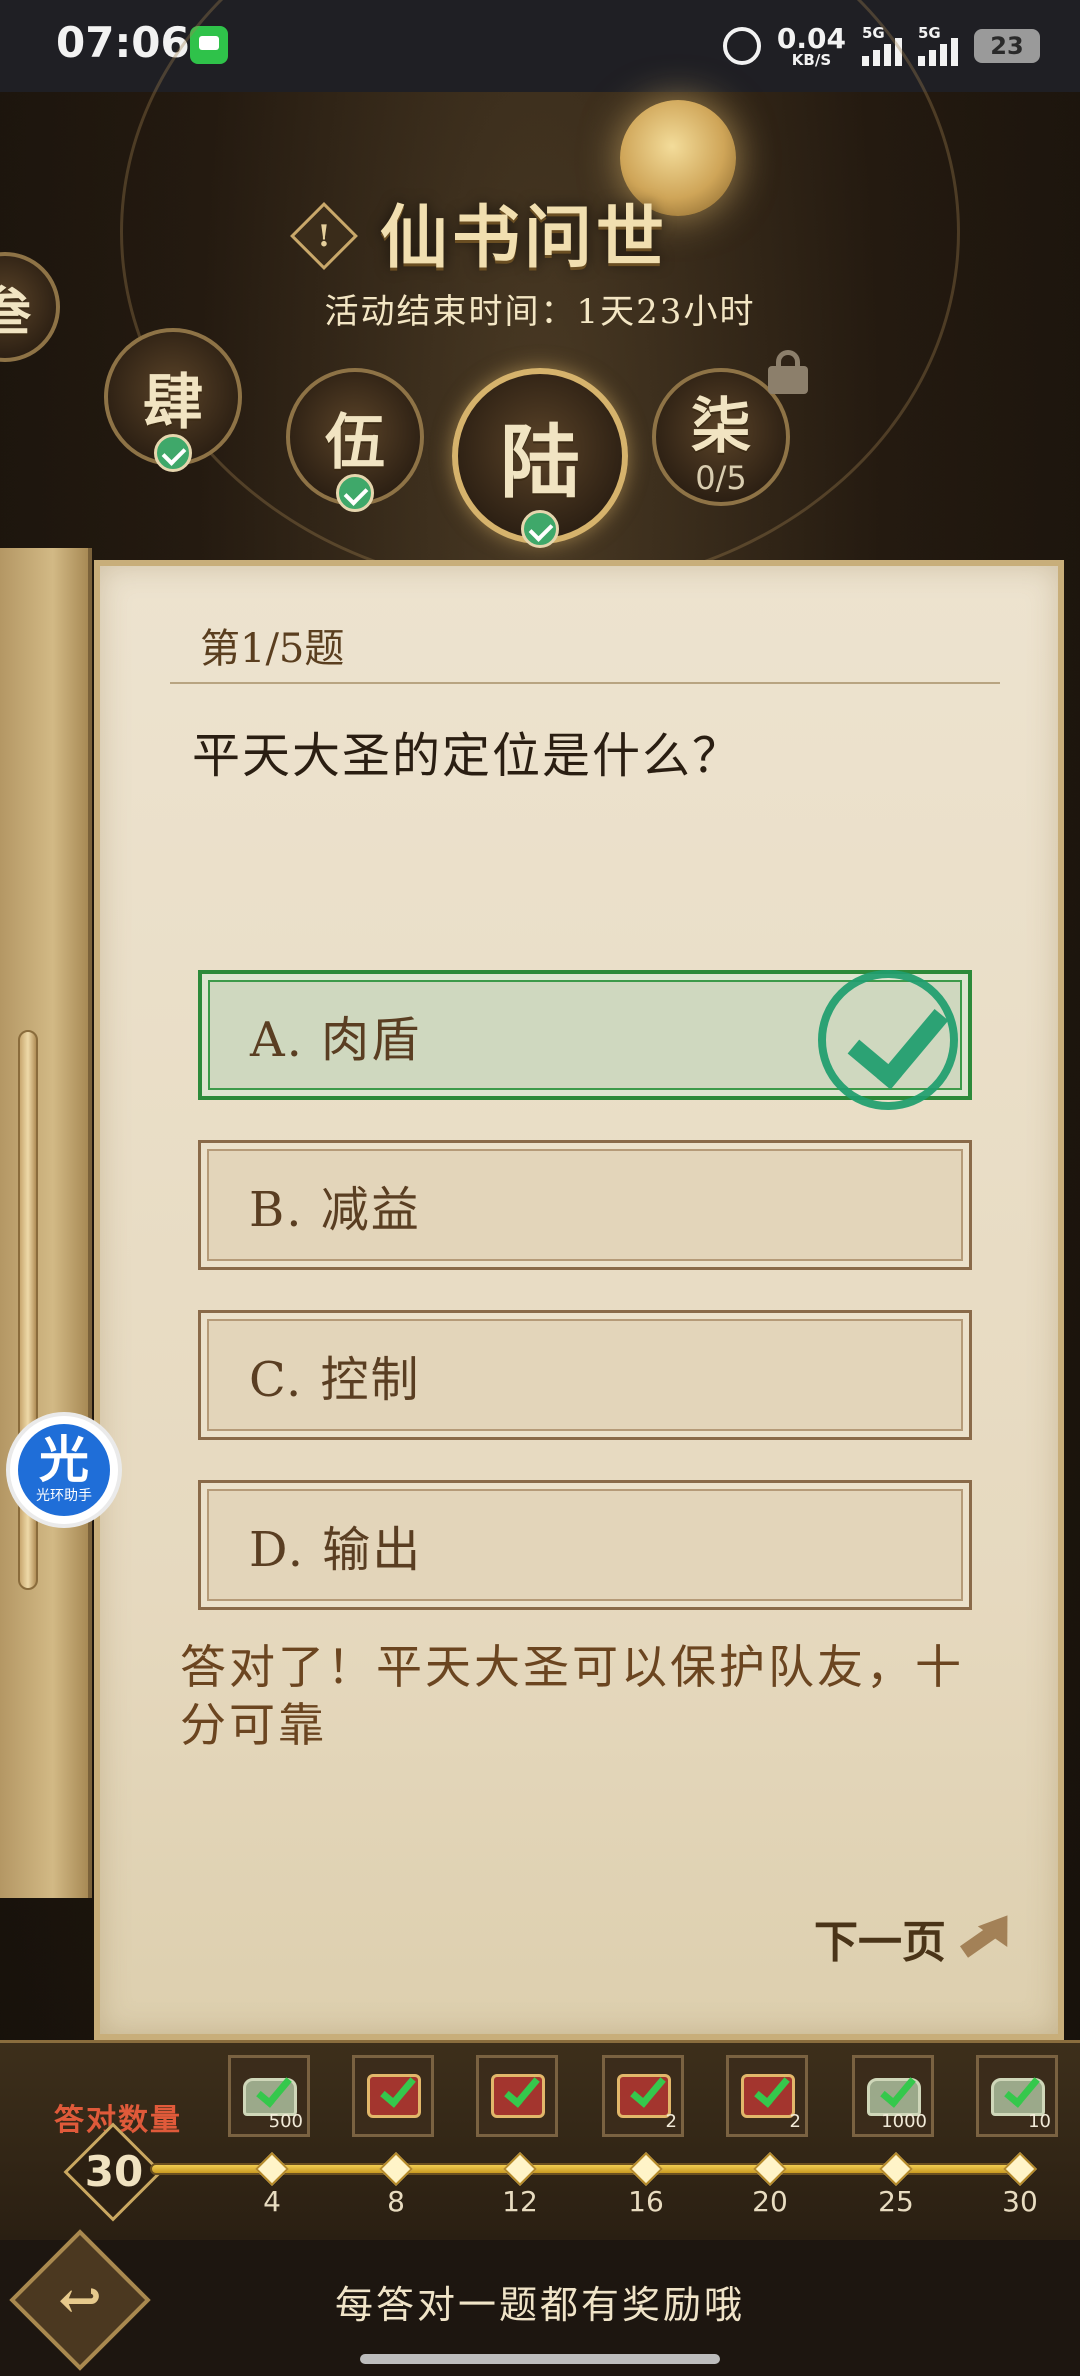  Describe the element at coordinates (336, 1550) in the screenshot. I see `option-label: D. 输出` at that location.